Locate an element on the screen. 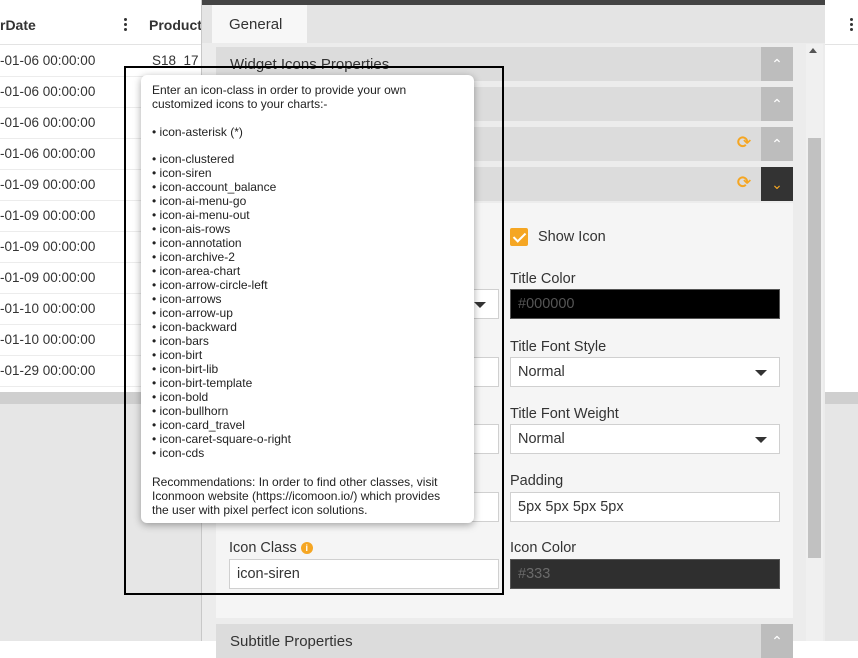  section-title: Widget Icons Properties is located at coordinates (310, 64).